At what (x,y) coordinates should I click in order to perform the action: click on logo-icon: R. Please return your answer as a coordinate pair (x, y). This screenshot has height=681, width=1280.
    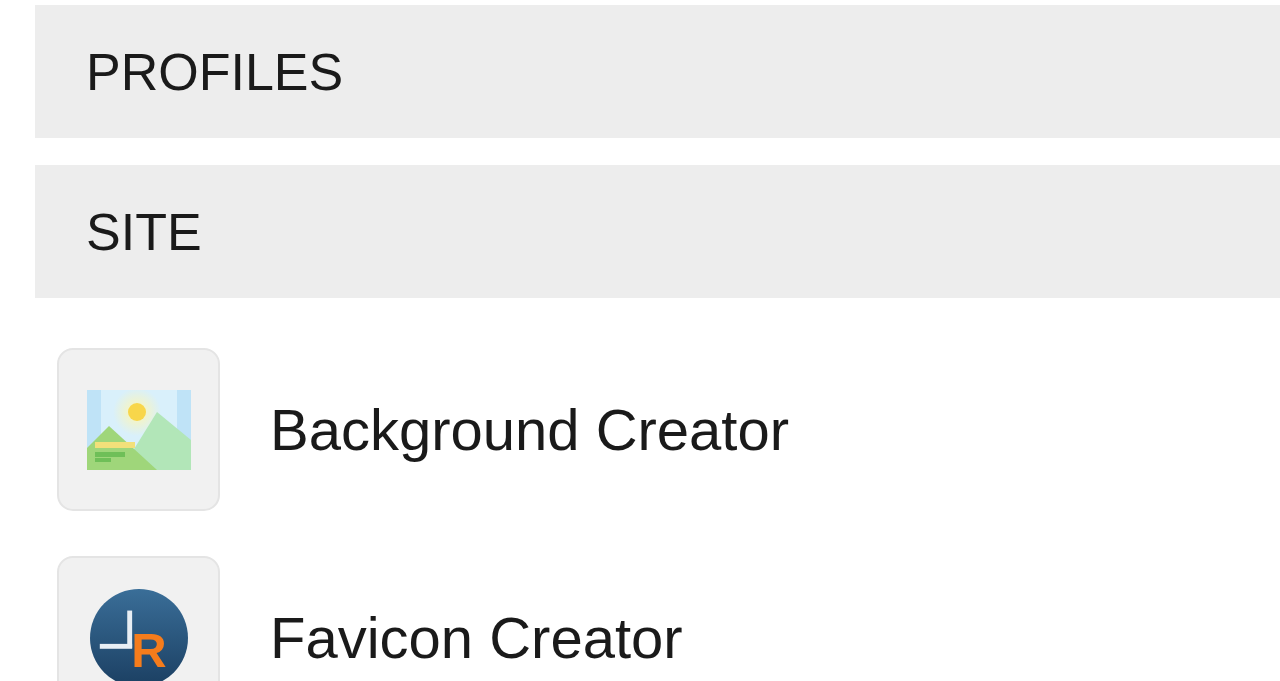
    Looking at the image, I should click on (138, 618).